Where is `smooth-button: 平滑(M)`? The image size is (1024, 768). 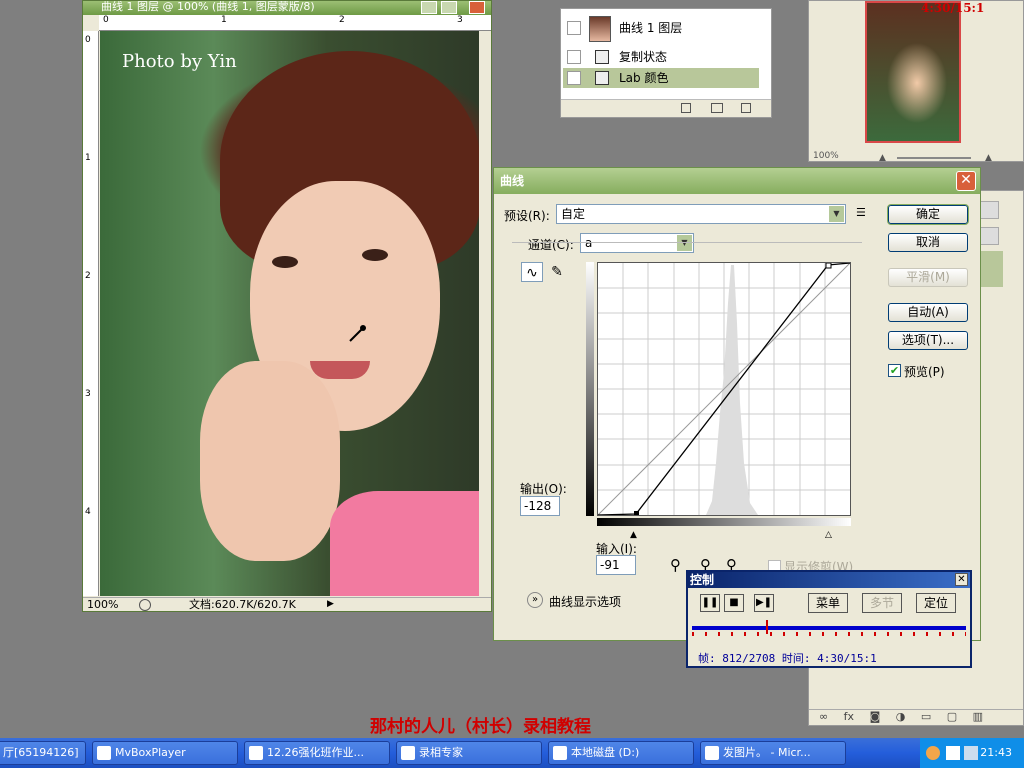
smooth-button: 平滑(M) is located at coordinates (928, 277).